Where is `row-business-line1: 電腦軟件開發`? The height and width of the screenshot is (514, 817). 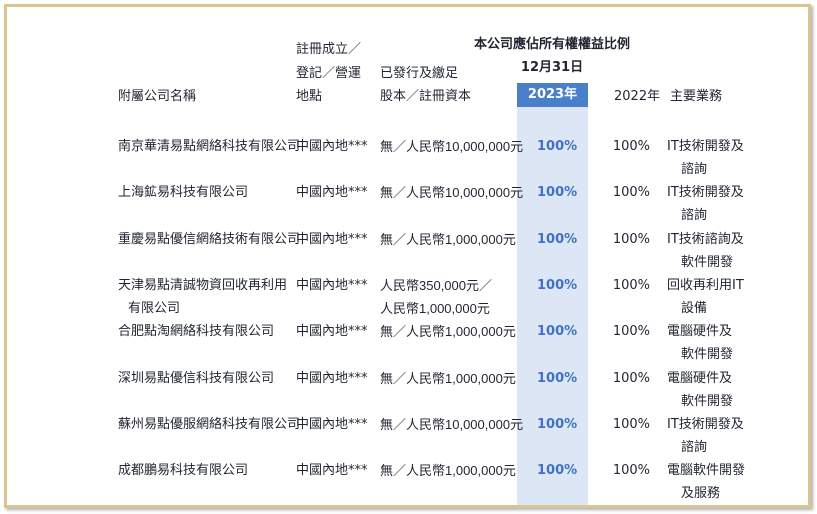
row-business-line1: 電腦軟件開發 is located at coordinates (706, 470).